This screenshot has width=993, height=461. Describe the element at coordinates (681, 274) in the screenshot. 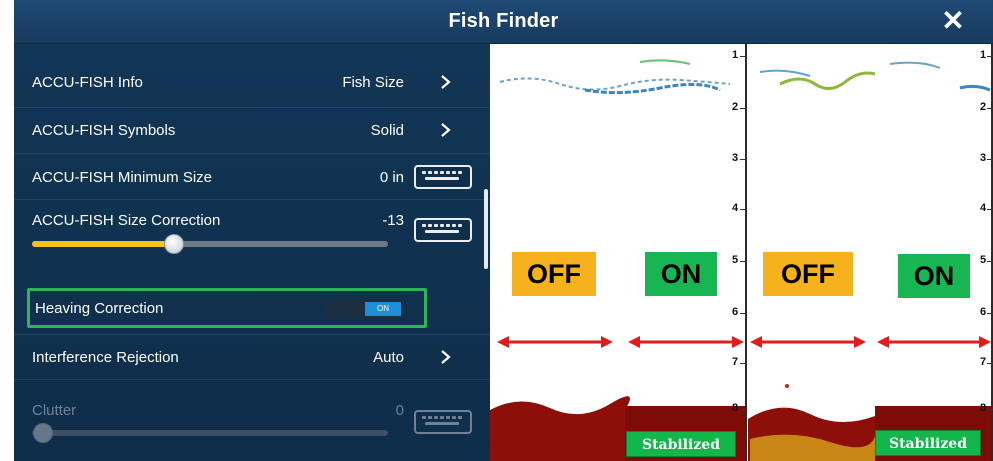

I see `on-label-left: ON` at that location.